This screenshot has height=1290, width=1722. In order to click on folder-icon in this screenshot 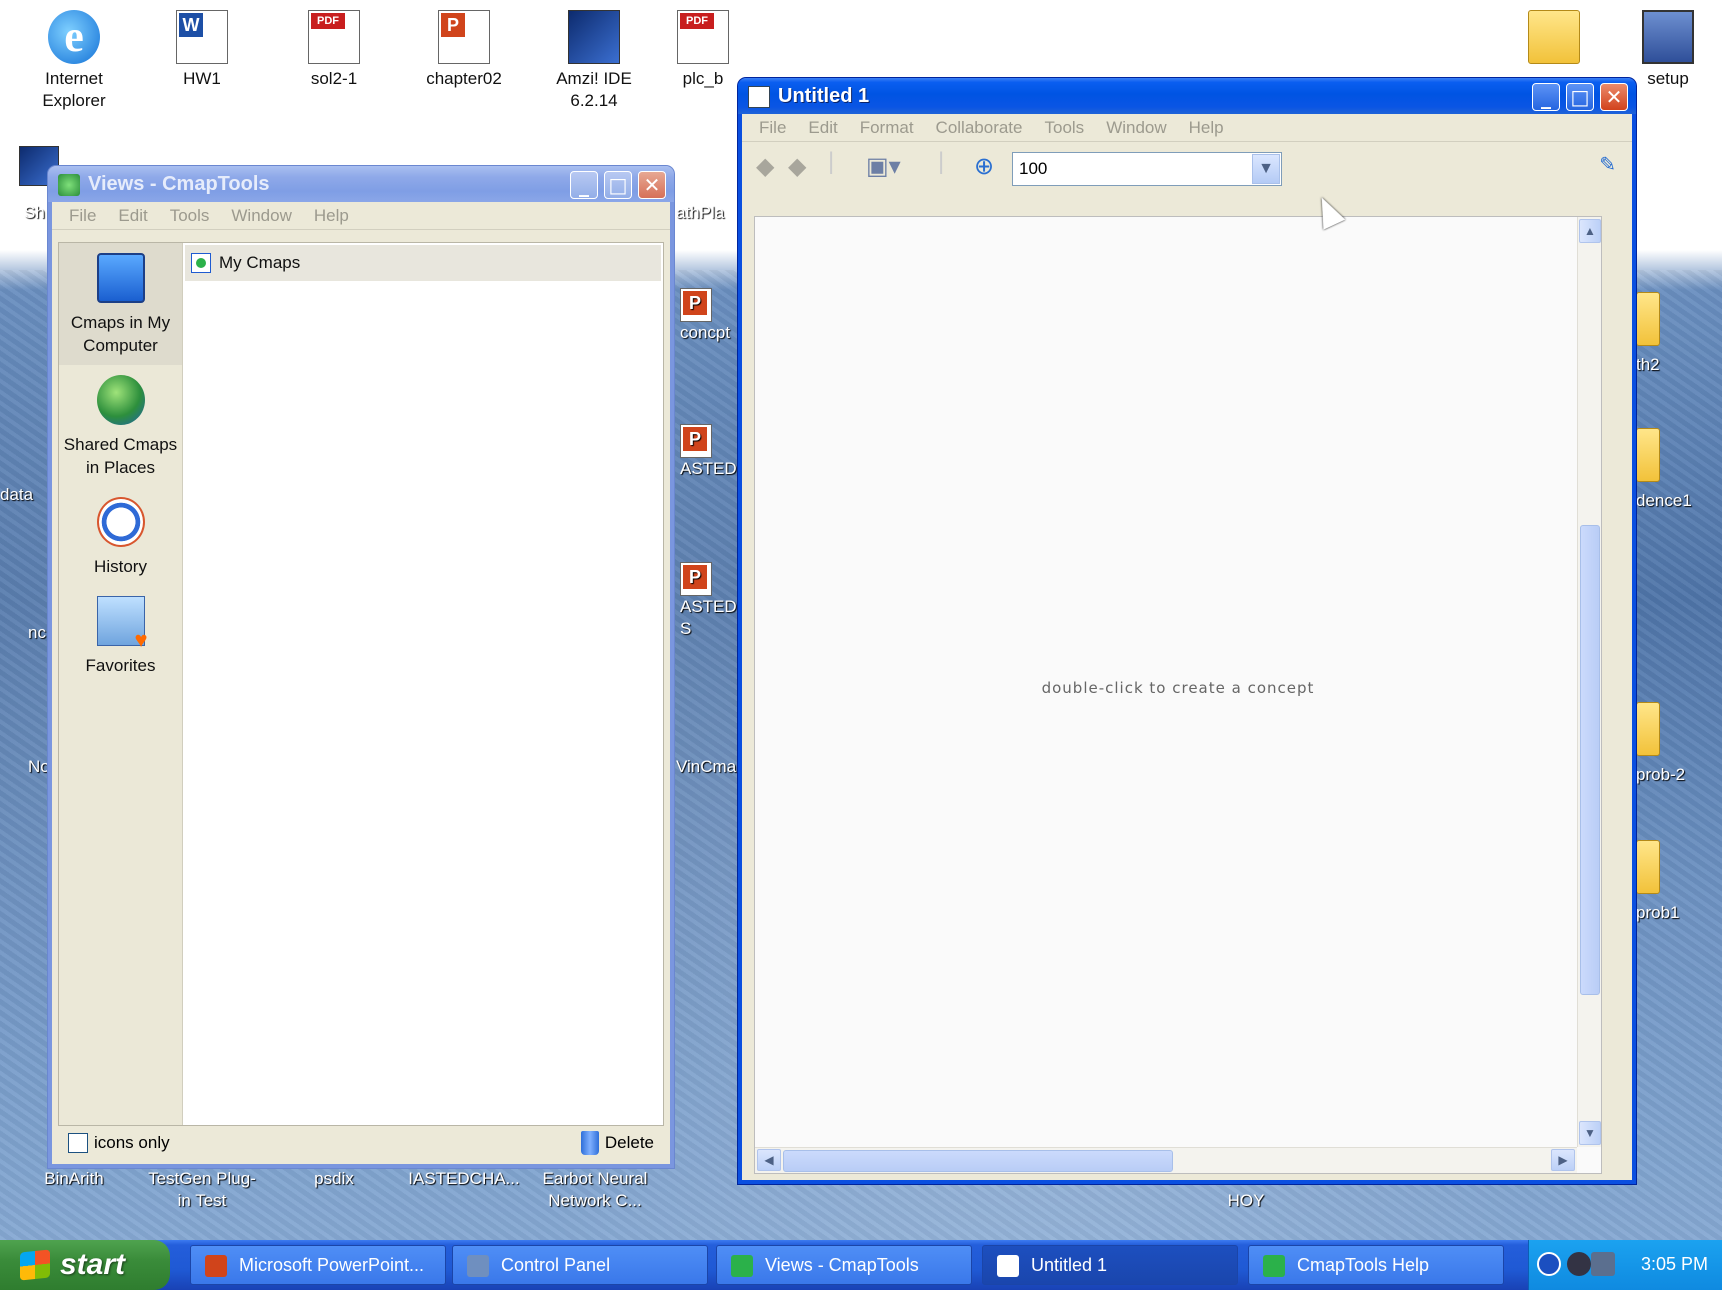, I will do `click(1648, 455)`.